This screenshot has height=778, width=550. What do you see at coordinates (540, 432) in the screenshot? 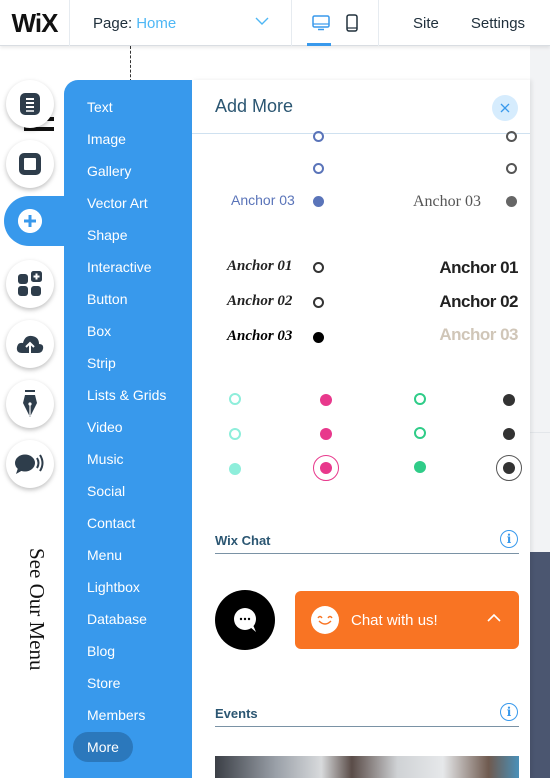
I see `canvas-divider` at bounding box center [540, 432].